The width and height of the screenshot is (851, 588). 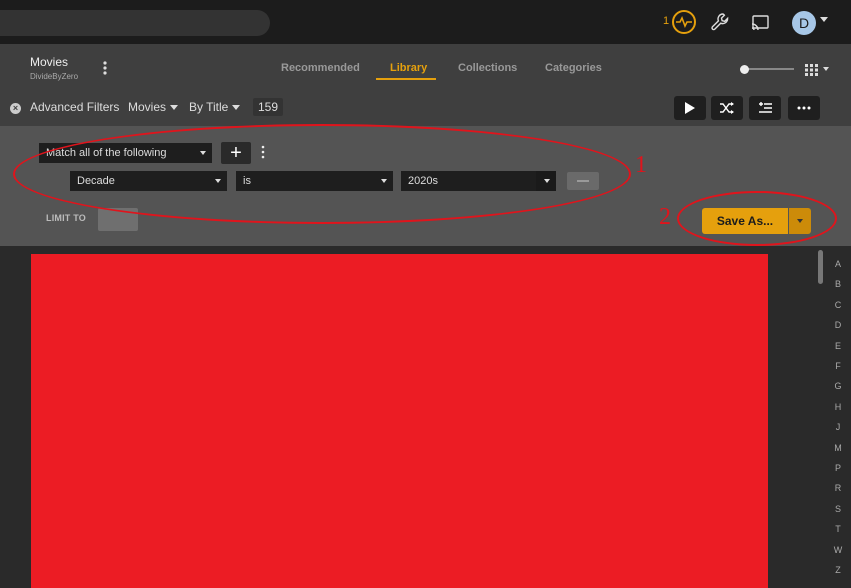 I want to click on jump-letter-w: W, so click(x=838, y=550).